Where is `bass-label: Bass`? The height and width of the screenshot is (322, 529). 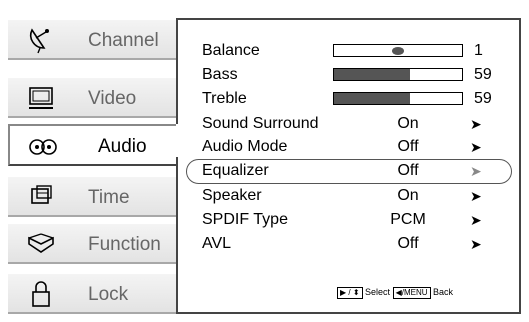
bass-label: Bass is located at coordinates (220, 74).